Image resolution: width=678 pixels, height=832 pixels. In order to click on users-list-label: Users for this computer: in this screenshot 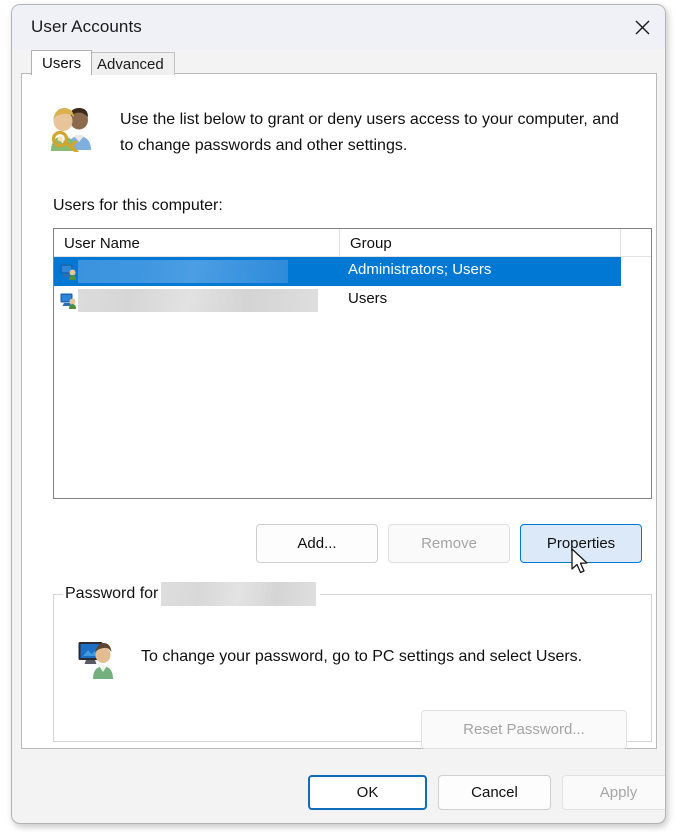, I will do `click(138, 205)`.